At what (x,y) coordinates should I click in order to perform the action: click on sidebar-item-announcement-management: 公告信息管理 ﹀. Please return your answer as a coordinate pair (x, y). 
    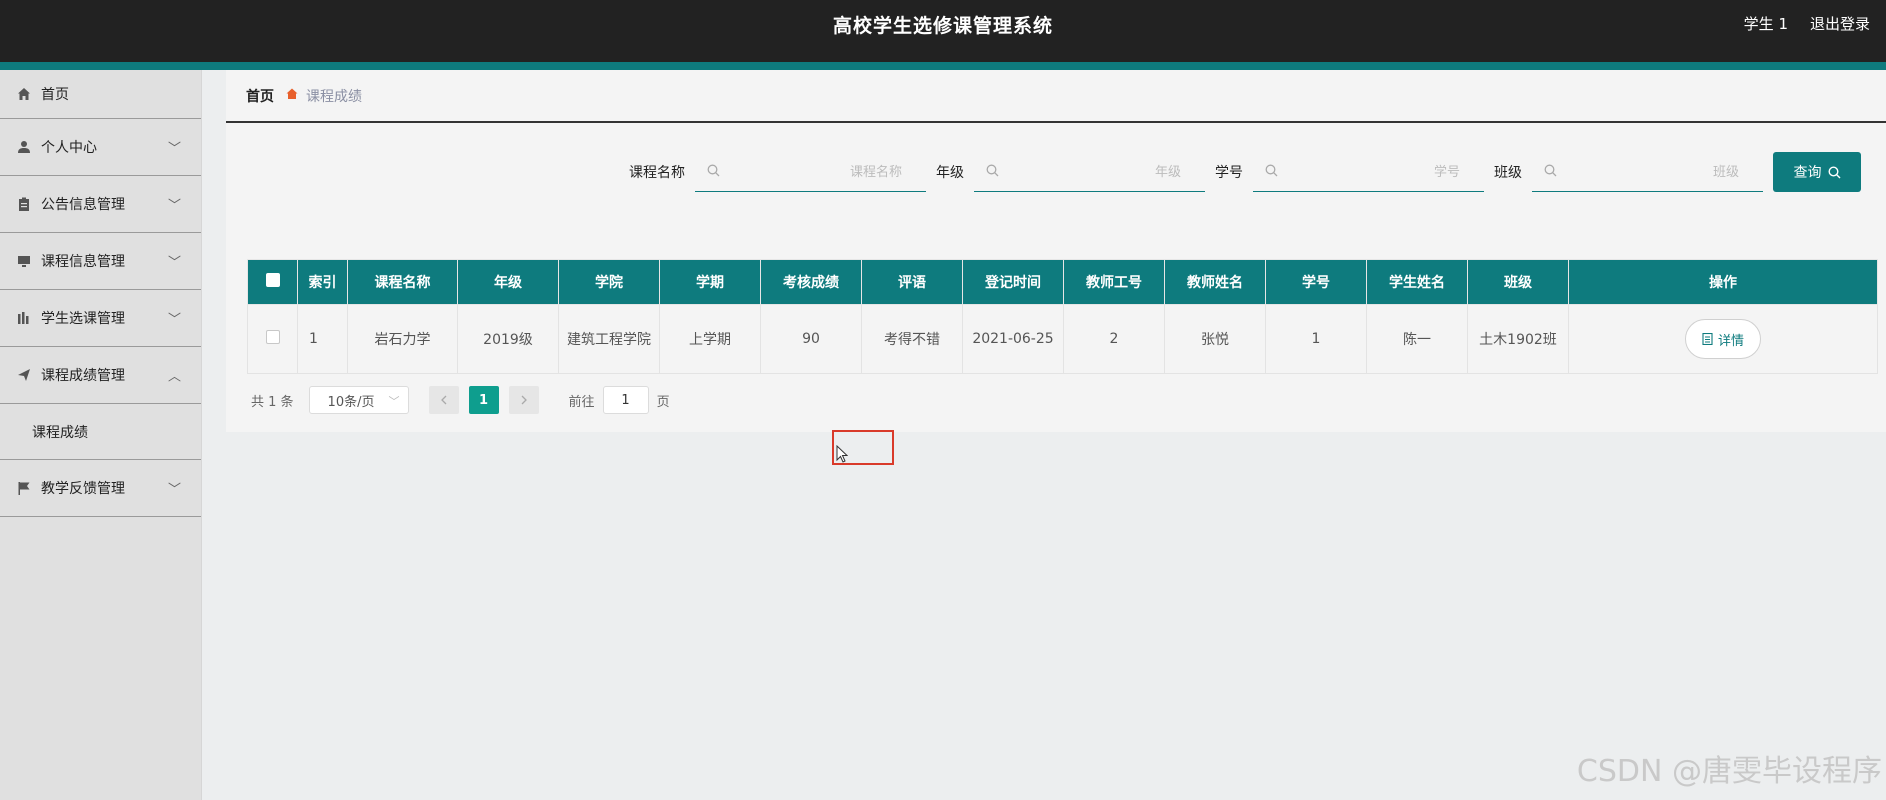
    Looking at the image, I should click on (100, 204).